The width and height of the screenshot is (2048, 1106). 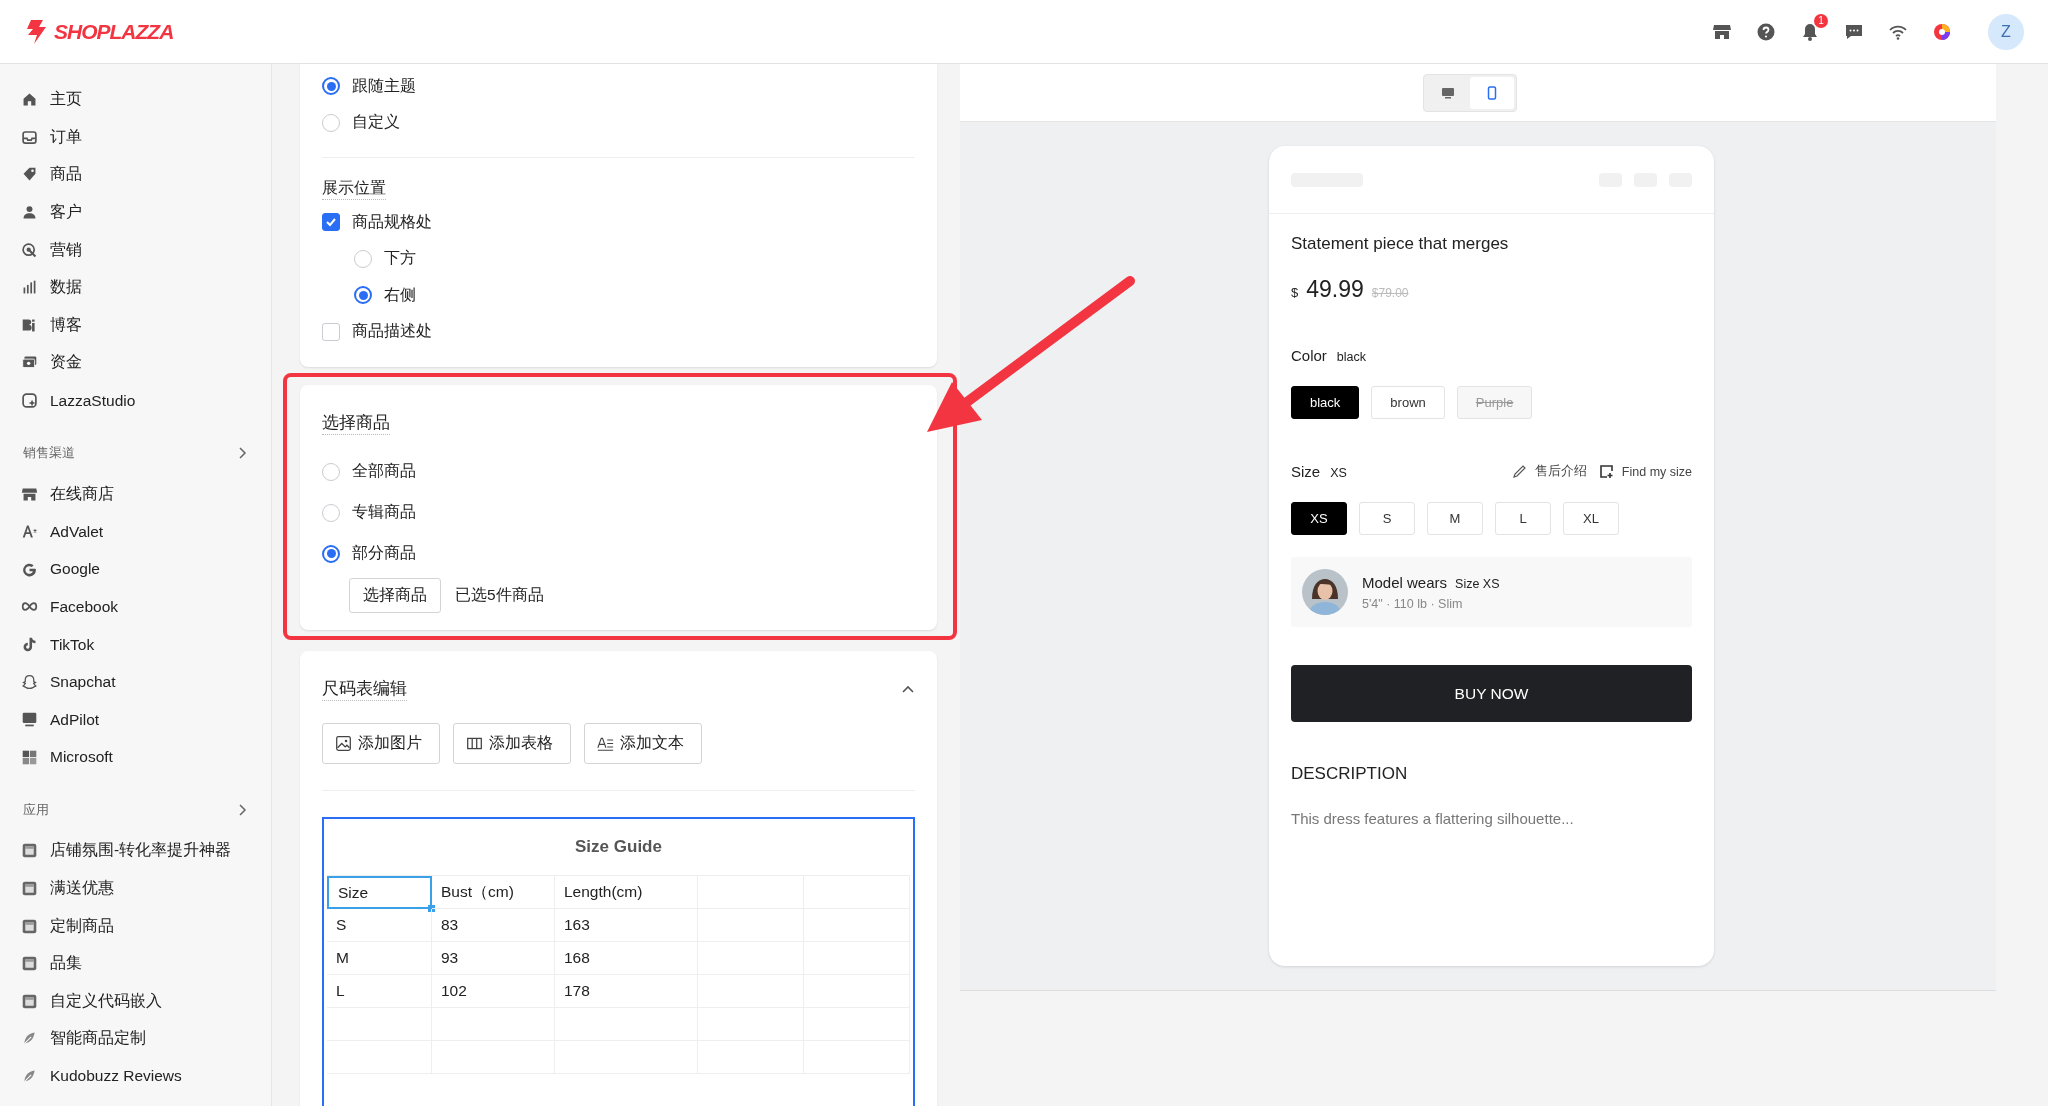 What do you see at coordinates (1810, 31) in the screenshot?
I see `bell-icon` at bounding box center [1810, 31].